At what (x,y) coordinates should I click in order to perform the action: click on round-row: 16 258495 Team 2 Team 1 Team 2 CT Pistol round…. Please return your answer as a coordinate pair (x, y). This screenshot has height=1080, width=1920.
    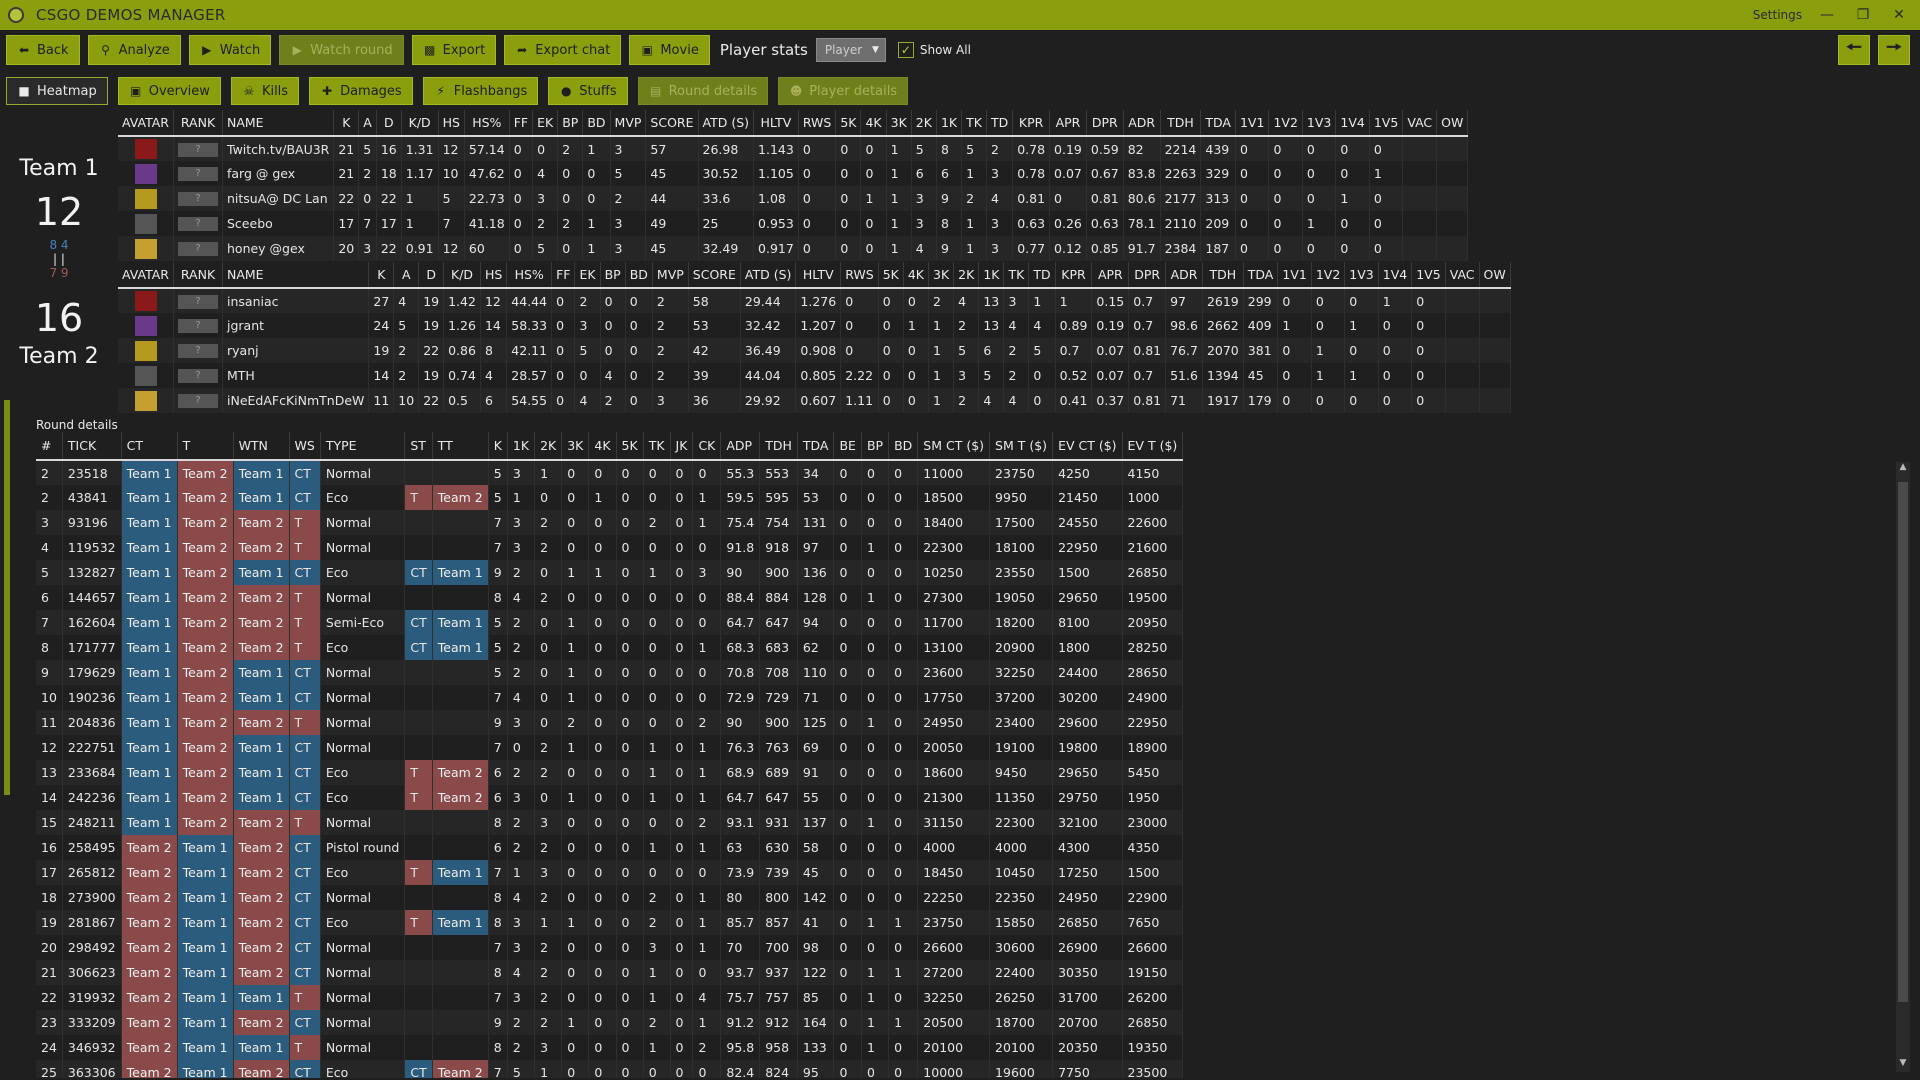
    Looking at the image, I should click on (610, 847).